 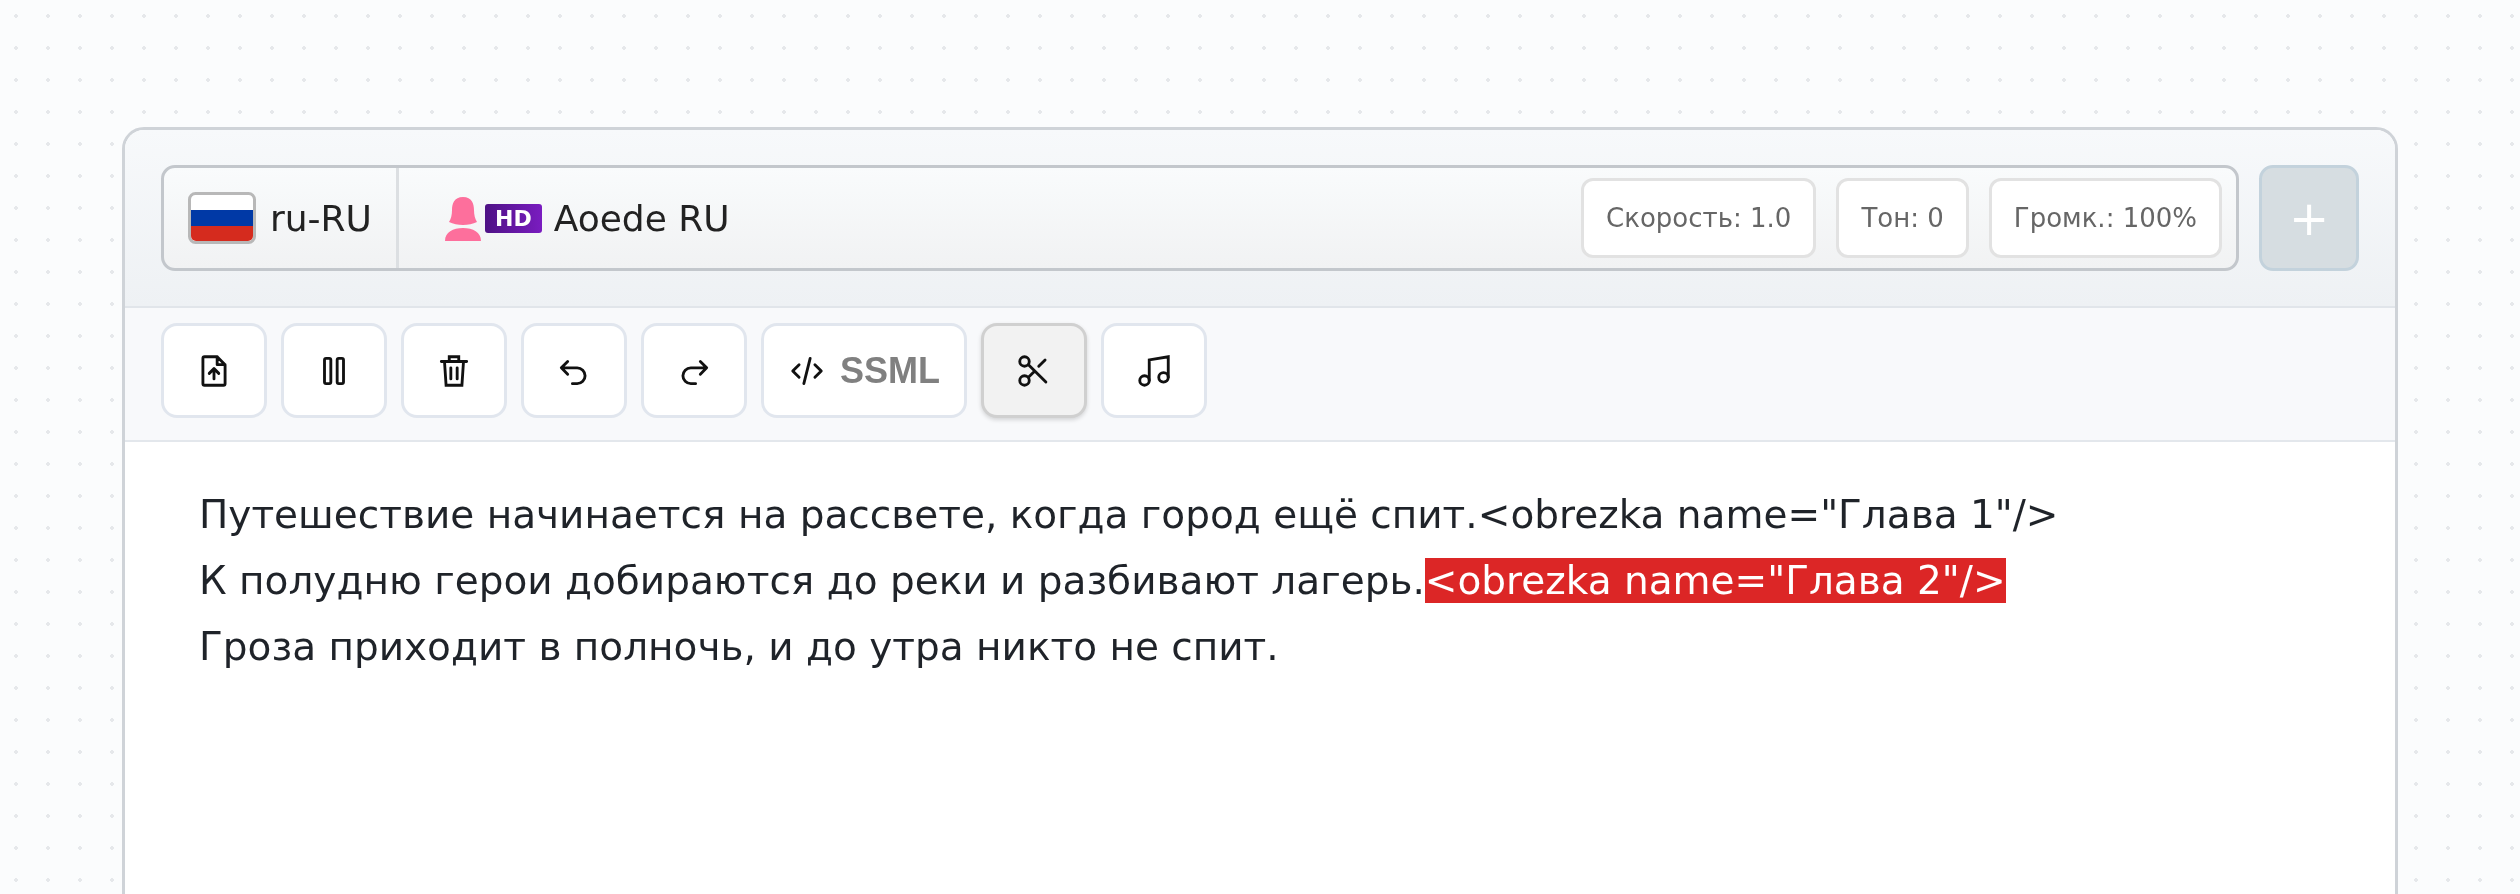 What do you see at coordinates (1154, 370) in the screenshot?
I see `music-button` at bounding box center [1154, 370].